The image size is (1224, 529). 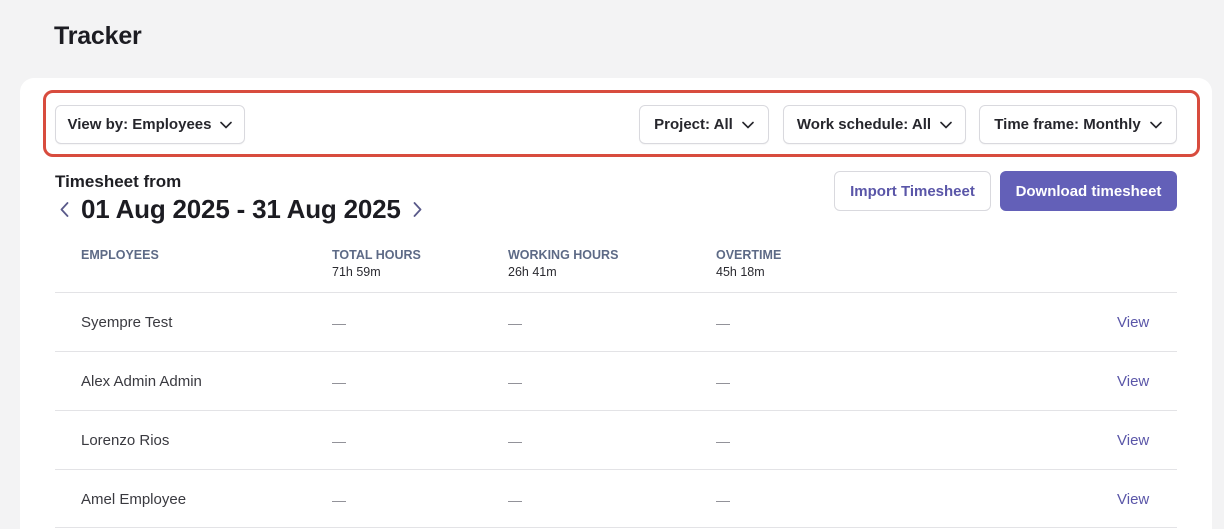 What do you see at coordinates (748, 263) in the screenshot?
I see `header-overtime: OVERTIME 45h 18m` at bounding box center [748, 263].